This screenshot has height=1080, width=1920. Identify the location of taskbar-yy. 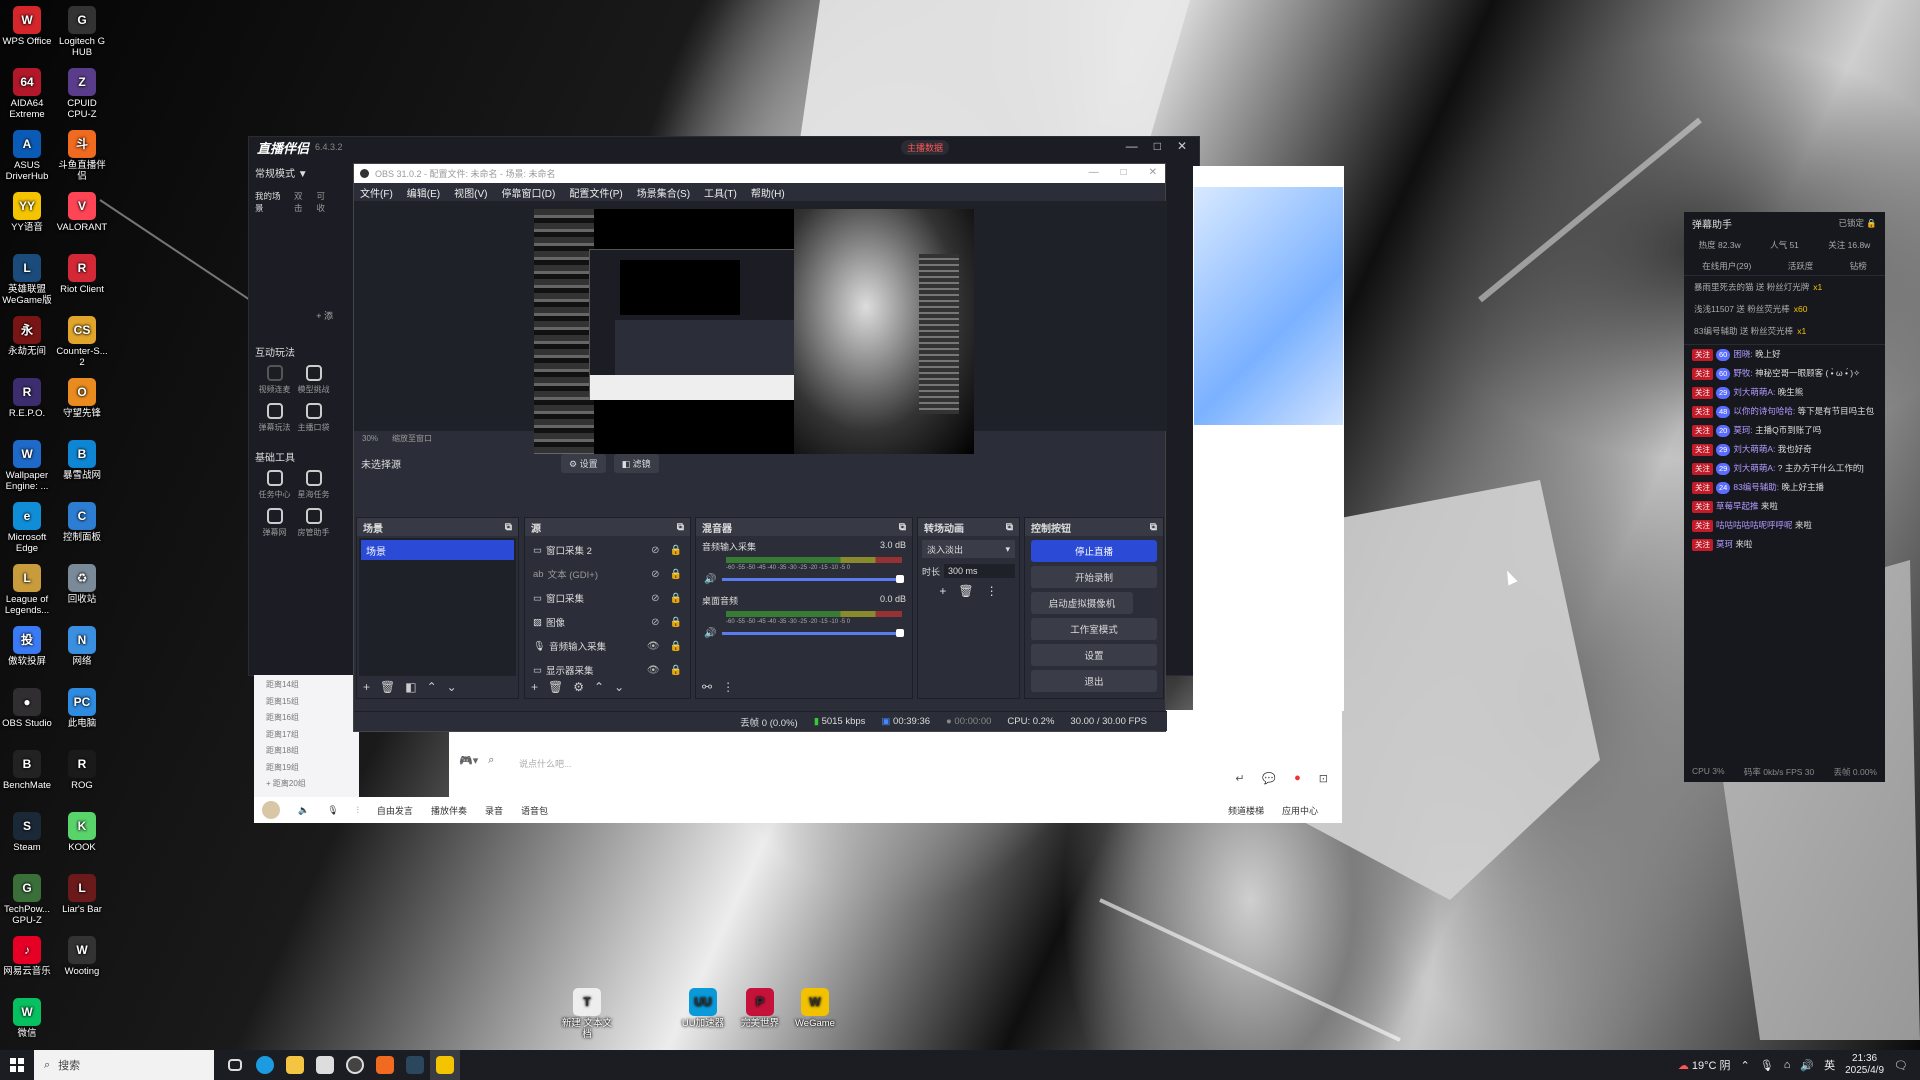
(445, 1065).